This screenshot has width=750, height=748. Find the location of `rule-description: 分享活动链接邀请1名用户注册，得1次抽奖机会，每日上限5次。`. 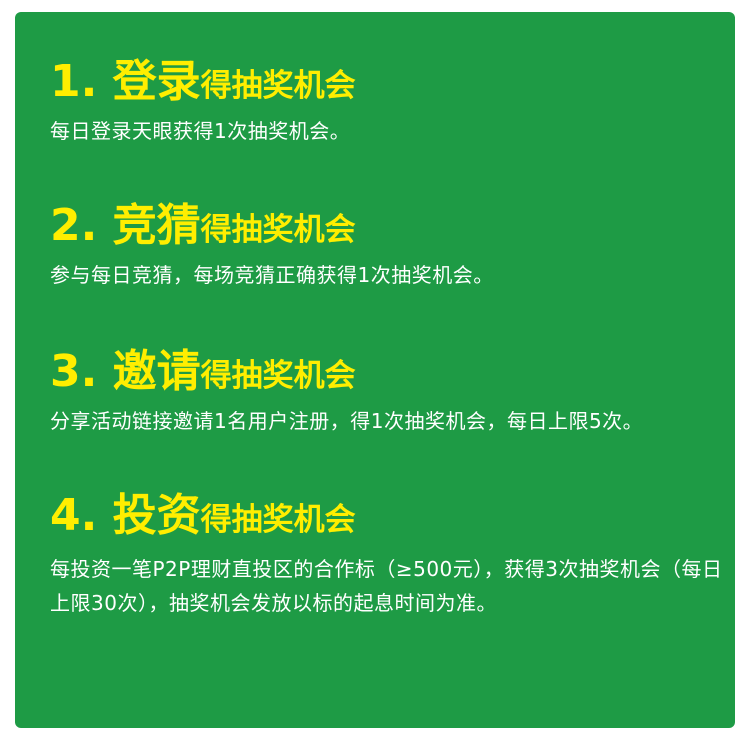

rule-description: 分享活动链接邀请1名用户注册，得1次抽奖机会，每日上限5次。 is located at coordinates (347, 421).